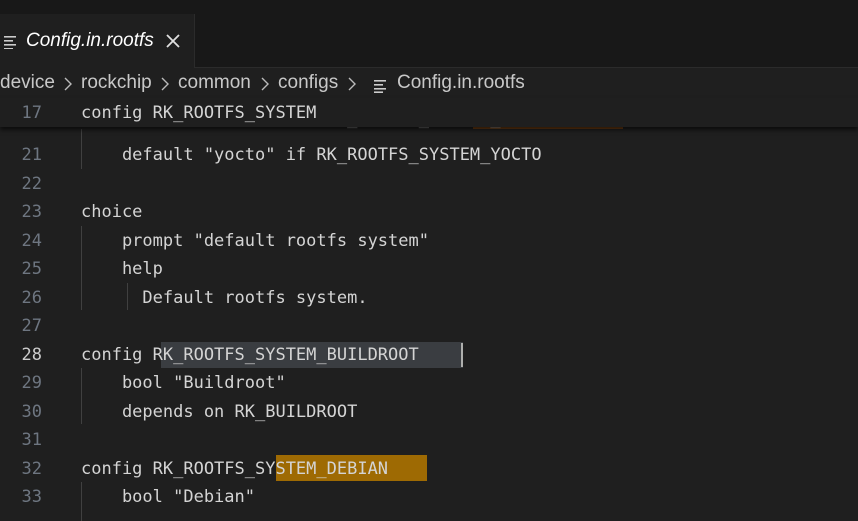  Describe the element at coordinates (31, 355) in the screenshot. I see `line-number-active: 28` at that location.